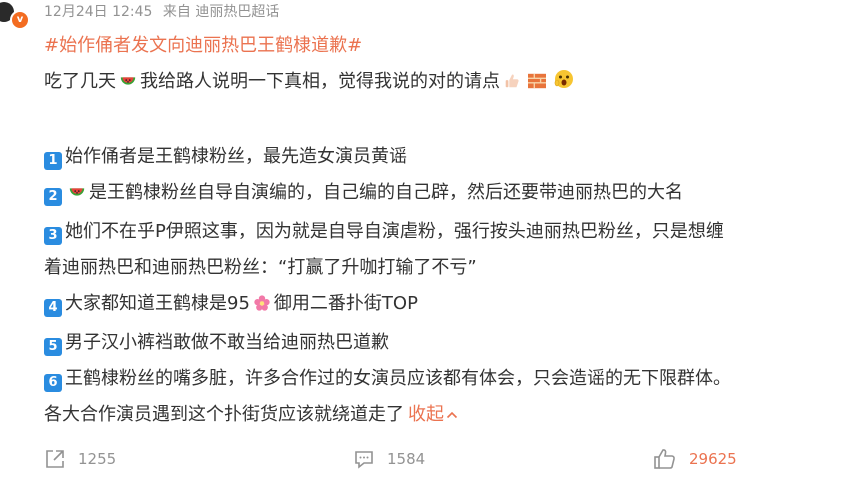  I want to click on comment-count: 1584, so click(406, 459).